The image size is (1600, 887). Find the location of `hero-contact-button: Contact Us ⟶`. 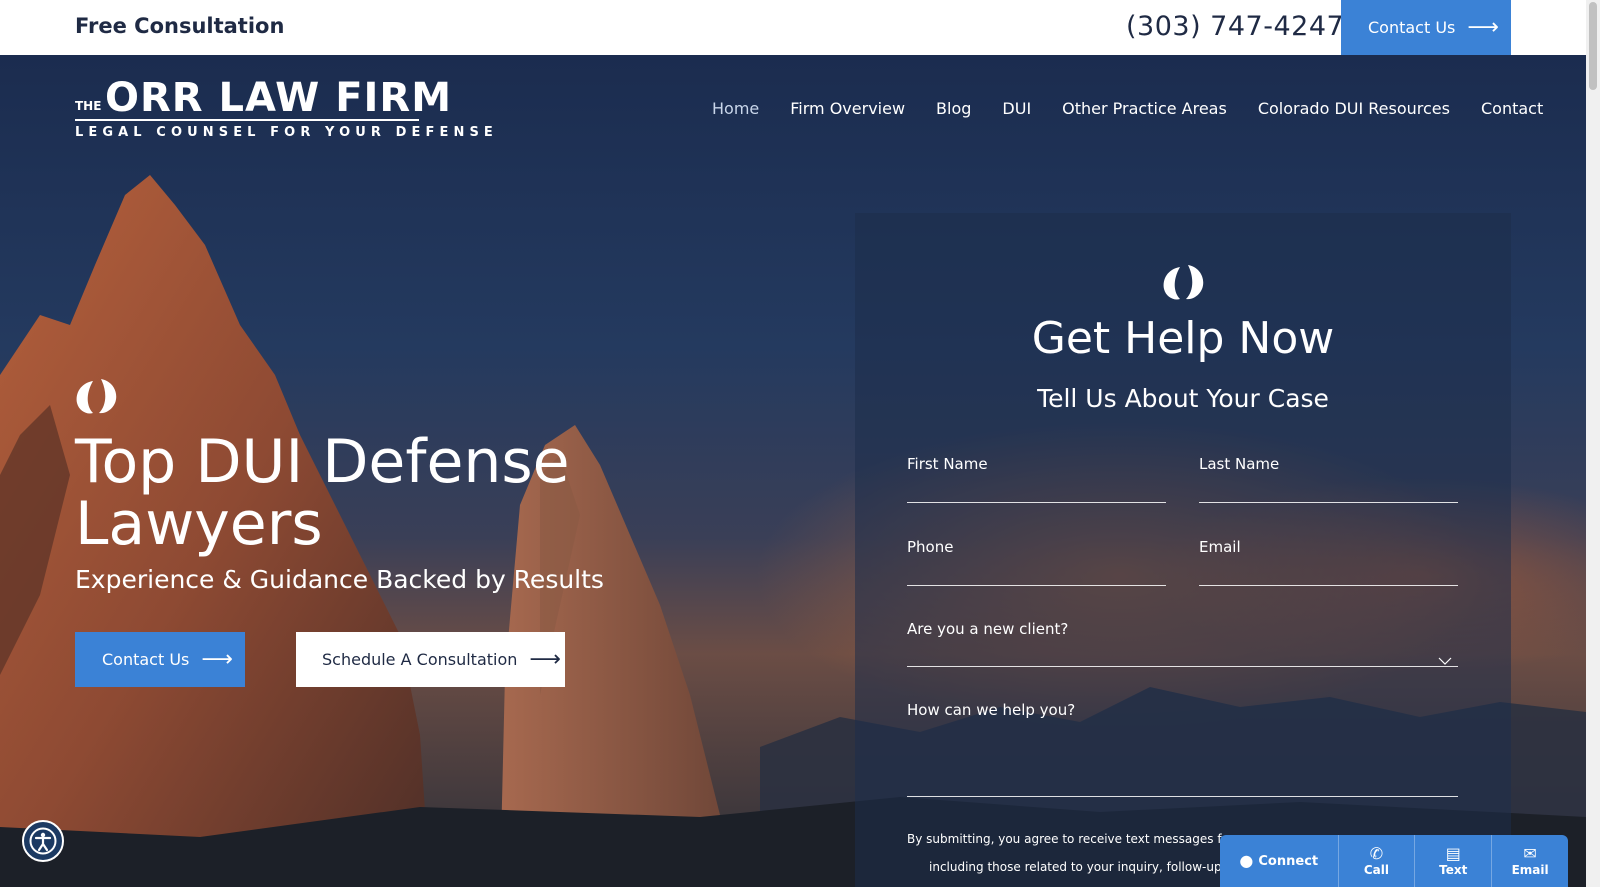

hero-contact-button: Contact Us ⟶ is located at coordinates (160, 659).